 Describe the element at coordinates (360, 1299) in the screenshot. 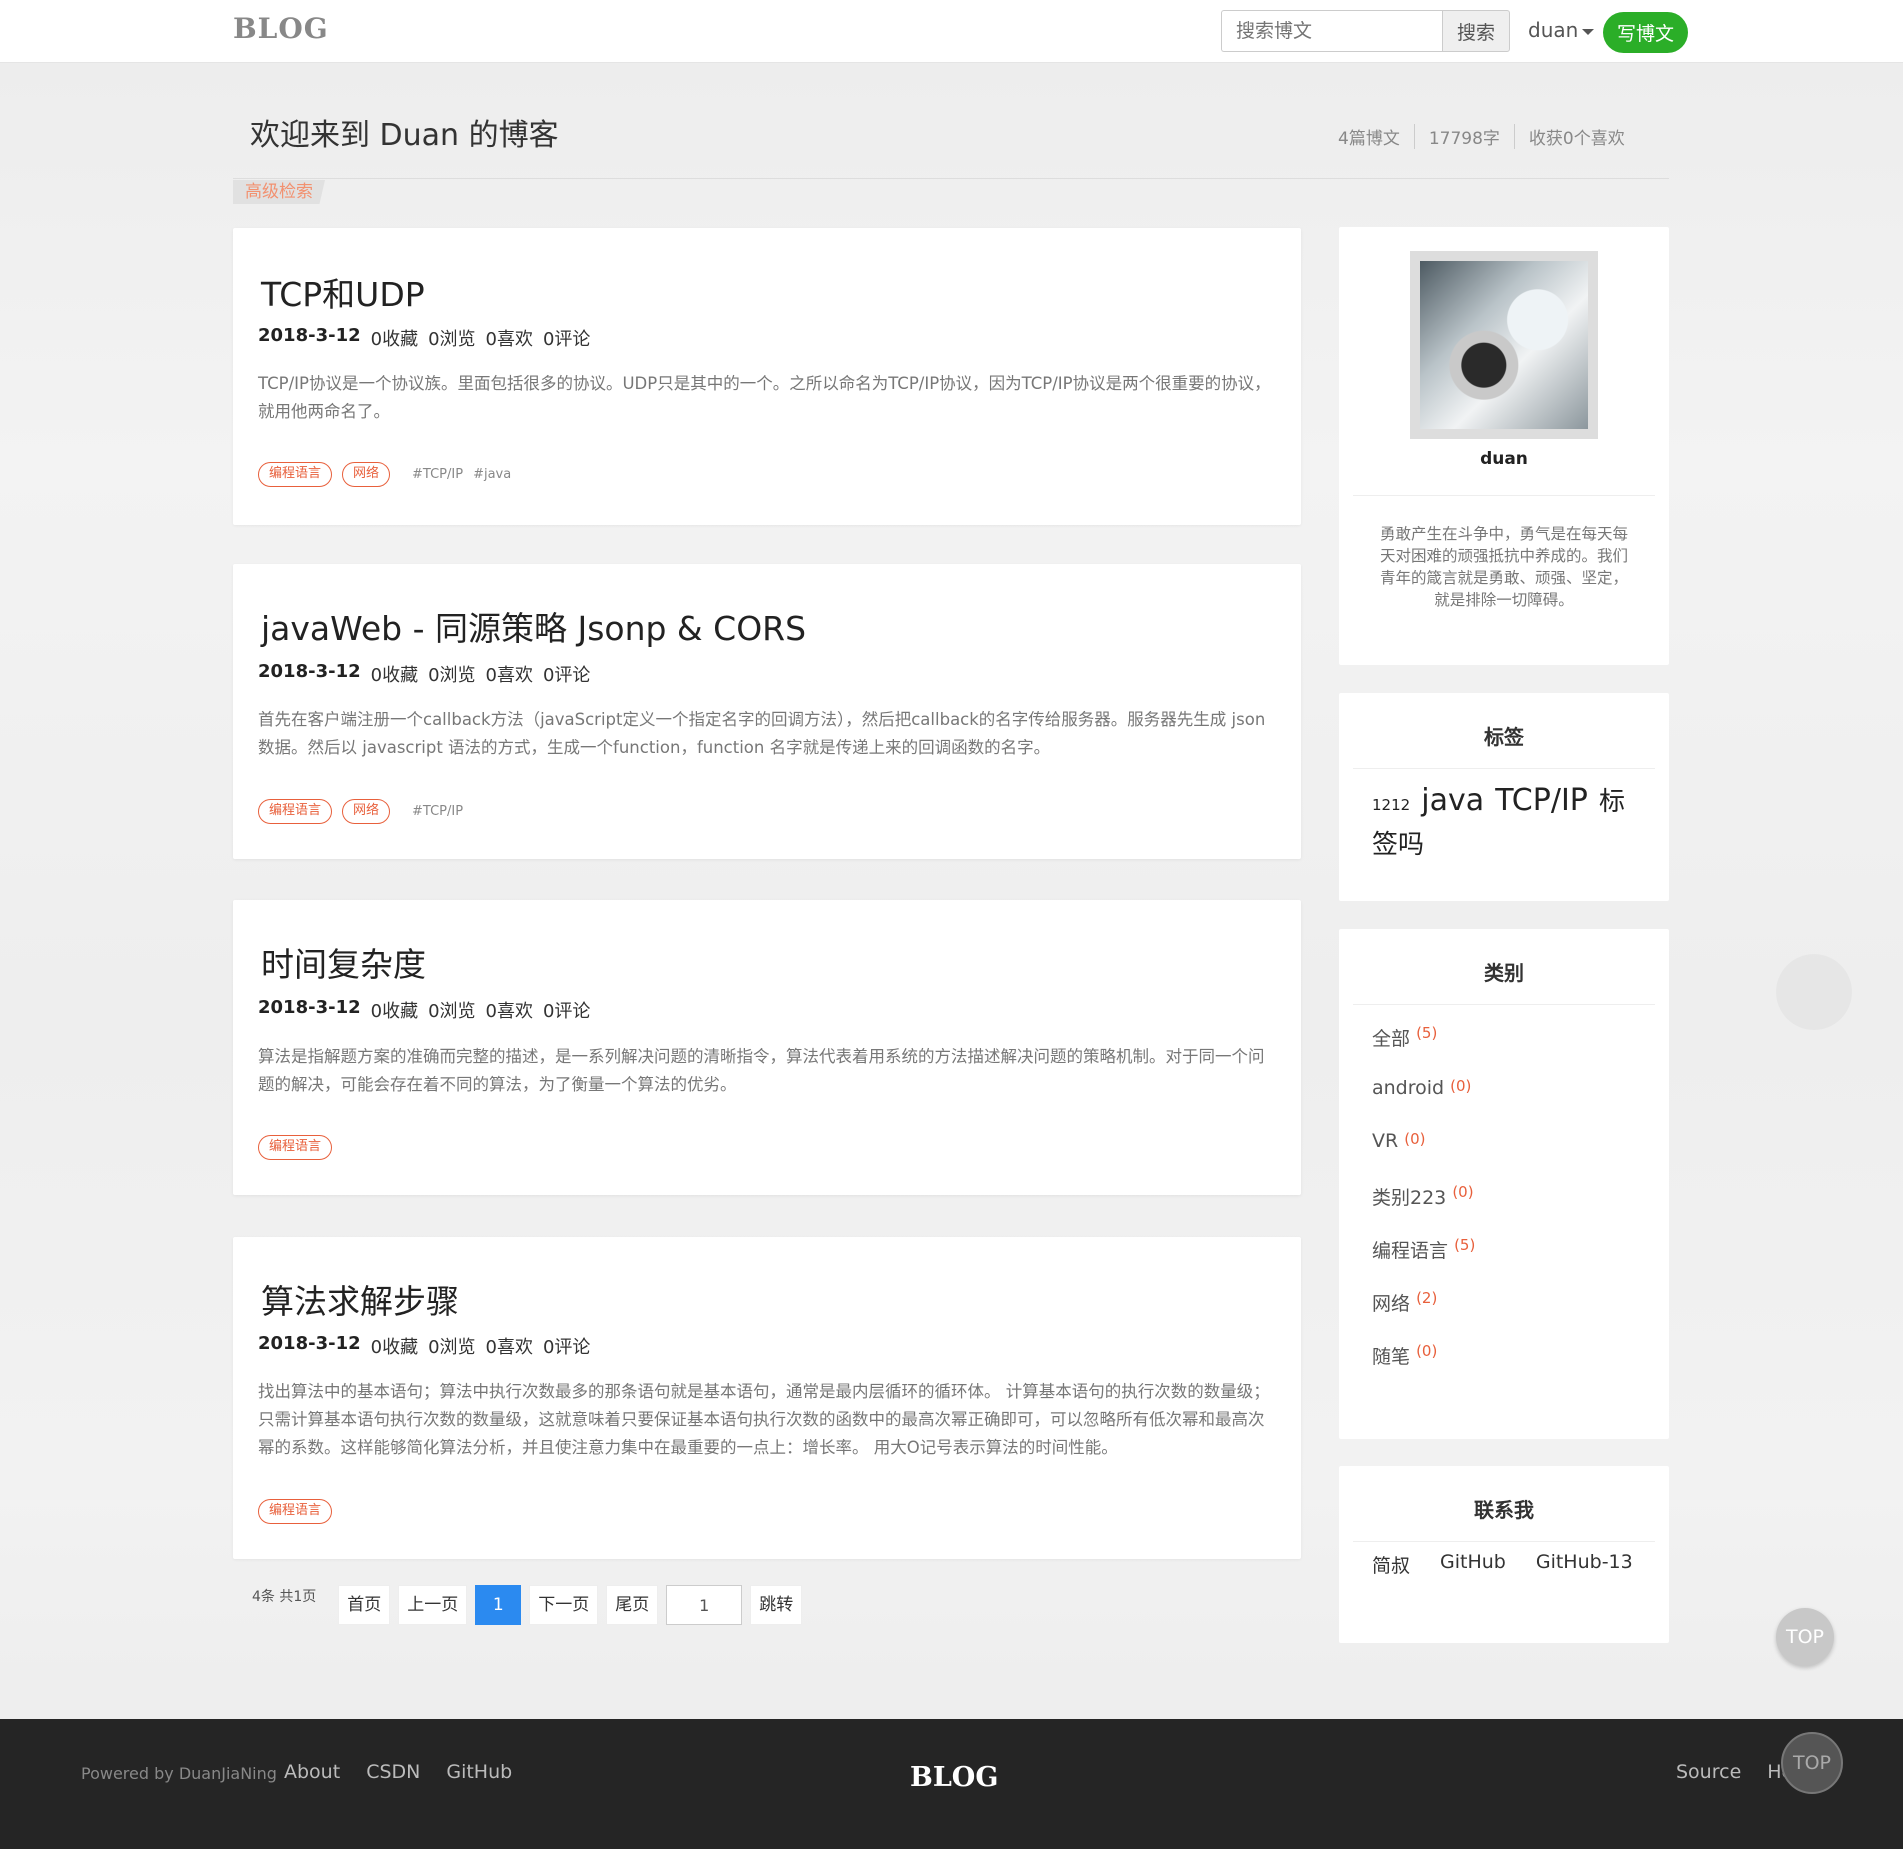

I see `post-title: 算法求解步骤` at that location.